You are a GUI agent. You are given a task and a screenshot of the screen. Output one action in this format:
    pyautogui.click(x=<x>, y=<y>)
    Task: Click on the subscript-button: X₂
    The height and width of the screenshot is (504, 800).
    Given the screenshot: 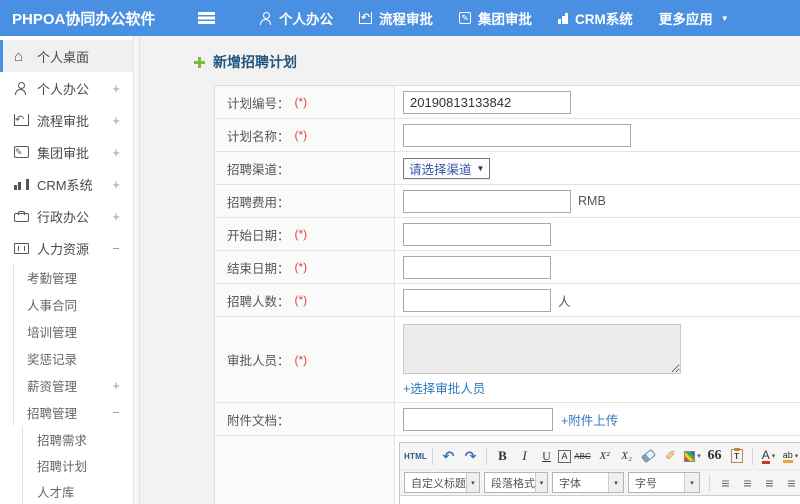 What is the action you would take?
    pyautogui.click(x=626, y=456)
    